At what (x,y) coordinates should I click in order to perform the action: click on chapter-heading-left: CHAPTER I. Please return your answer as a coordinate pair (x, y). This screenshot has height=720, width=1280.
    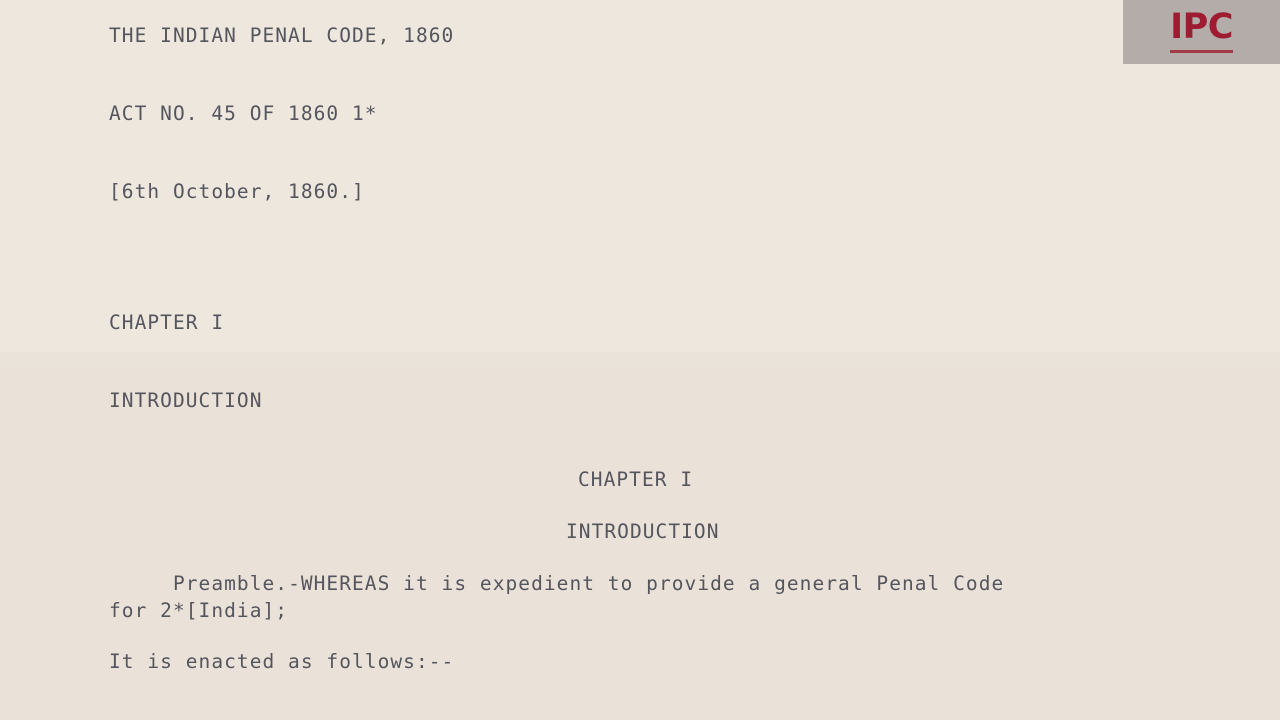
    Looking at the image, I should click on (167, 322).